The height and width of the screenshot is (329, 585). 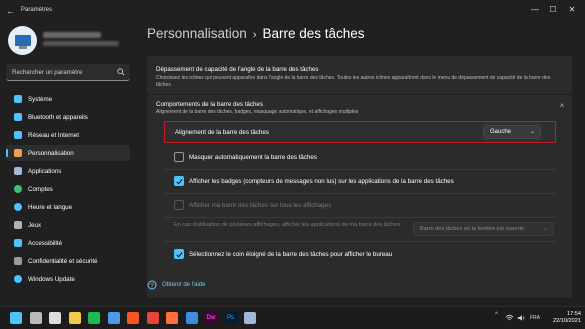 I want to click on avatar, so click(x=22, y=40).